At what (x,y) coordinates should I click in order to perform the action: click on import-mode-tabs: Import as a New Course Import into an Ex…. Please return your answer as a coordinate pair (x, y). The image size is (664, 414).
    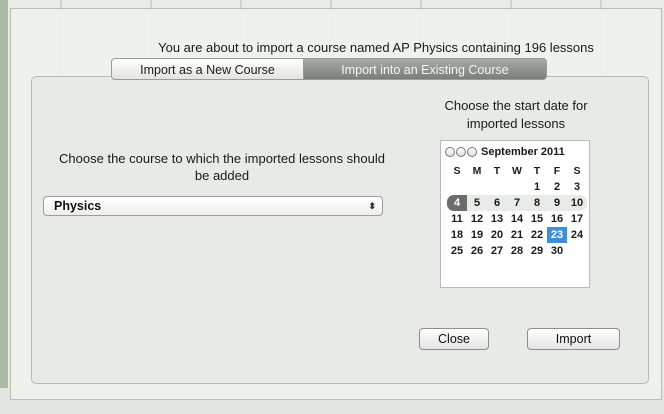
    Looking at the image, I should click on (329, 69).